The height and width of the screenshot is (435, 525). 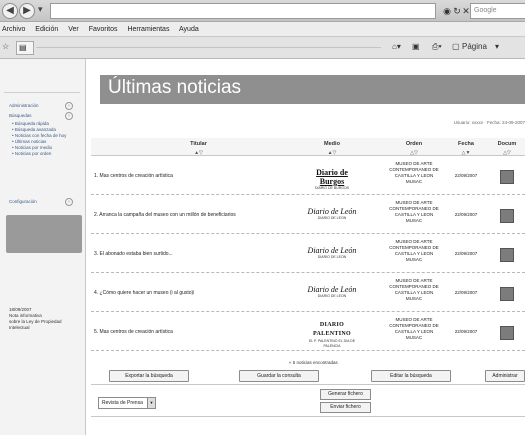 I want to click on column-header: Fecha, so click(x=466, y=144).